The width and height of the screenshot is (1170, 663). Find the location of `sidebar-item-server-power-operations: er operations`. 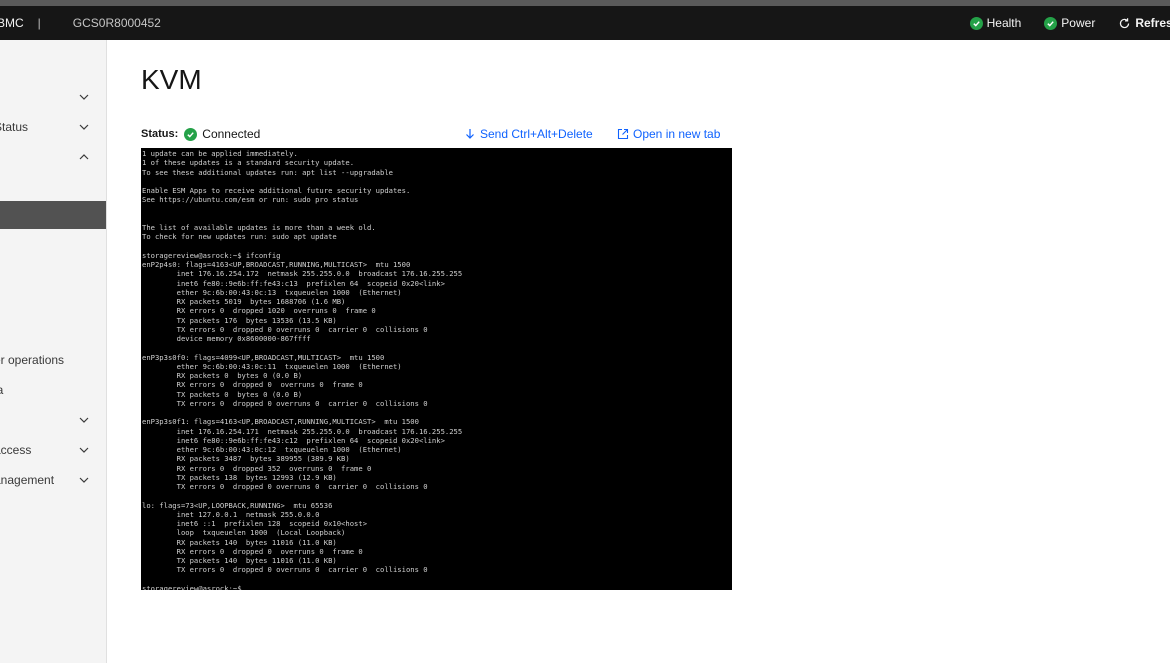

sidebar-item-server-power-operations: er operations is located at coordinates (53, 360).